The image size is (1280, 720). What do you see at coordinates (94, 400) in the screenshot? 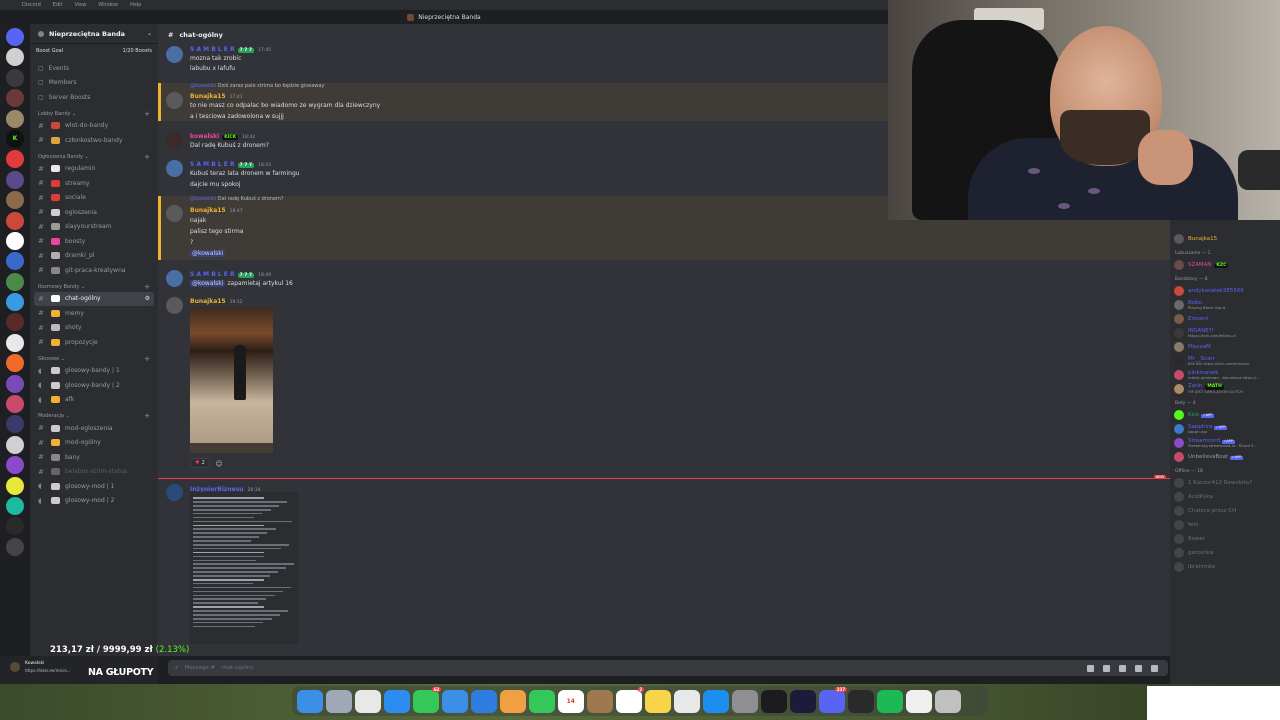
I see `channel-afk: ◖ afk` at bounding box center [94, 400].